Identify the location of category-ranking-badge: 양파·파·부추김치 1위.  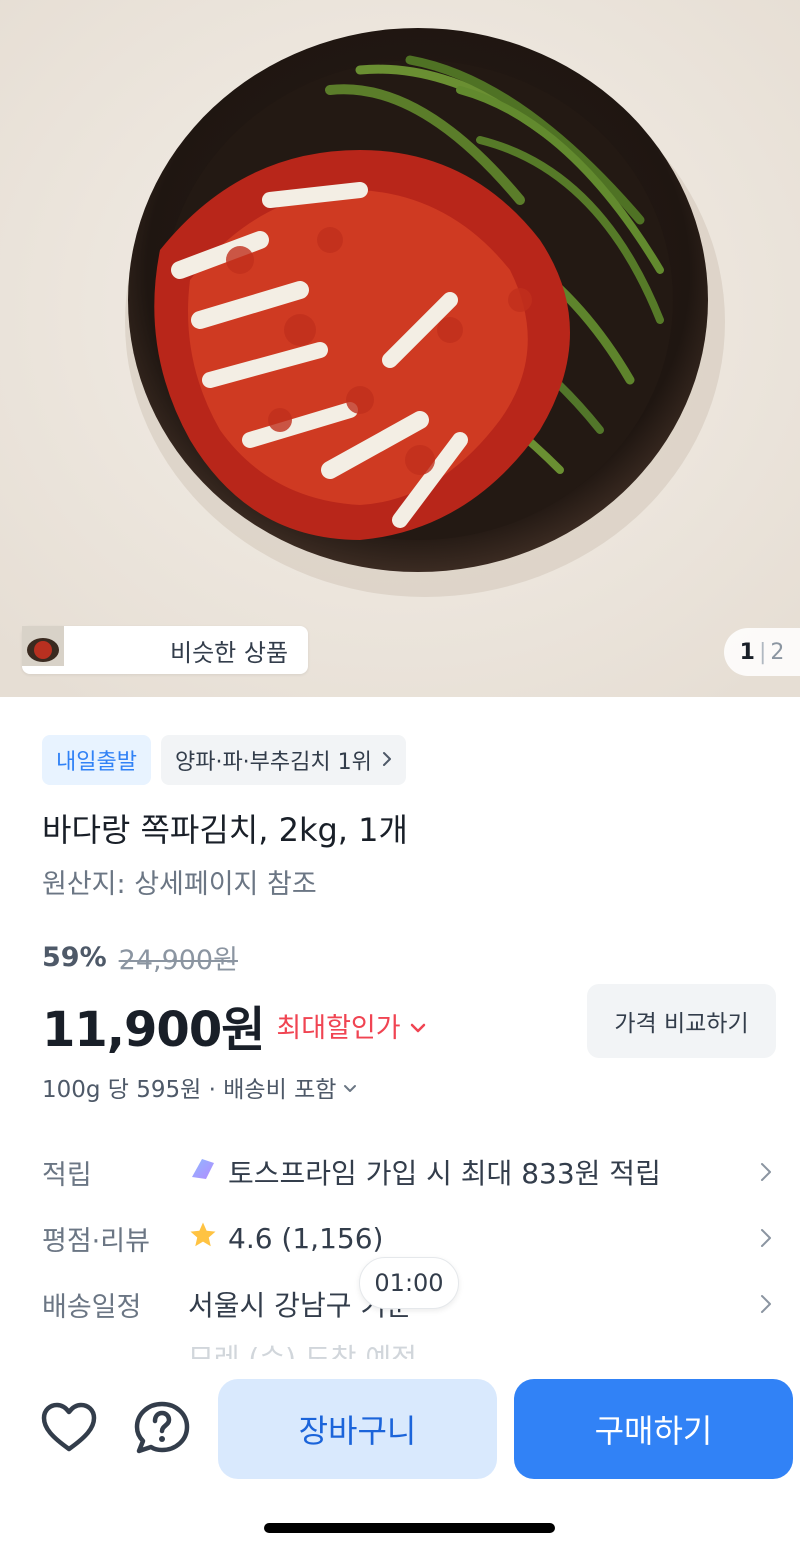
(283, 760).